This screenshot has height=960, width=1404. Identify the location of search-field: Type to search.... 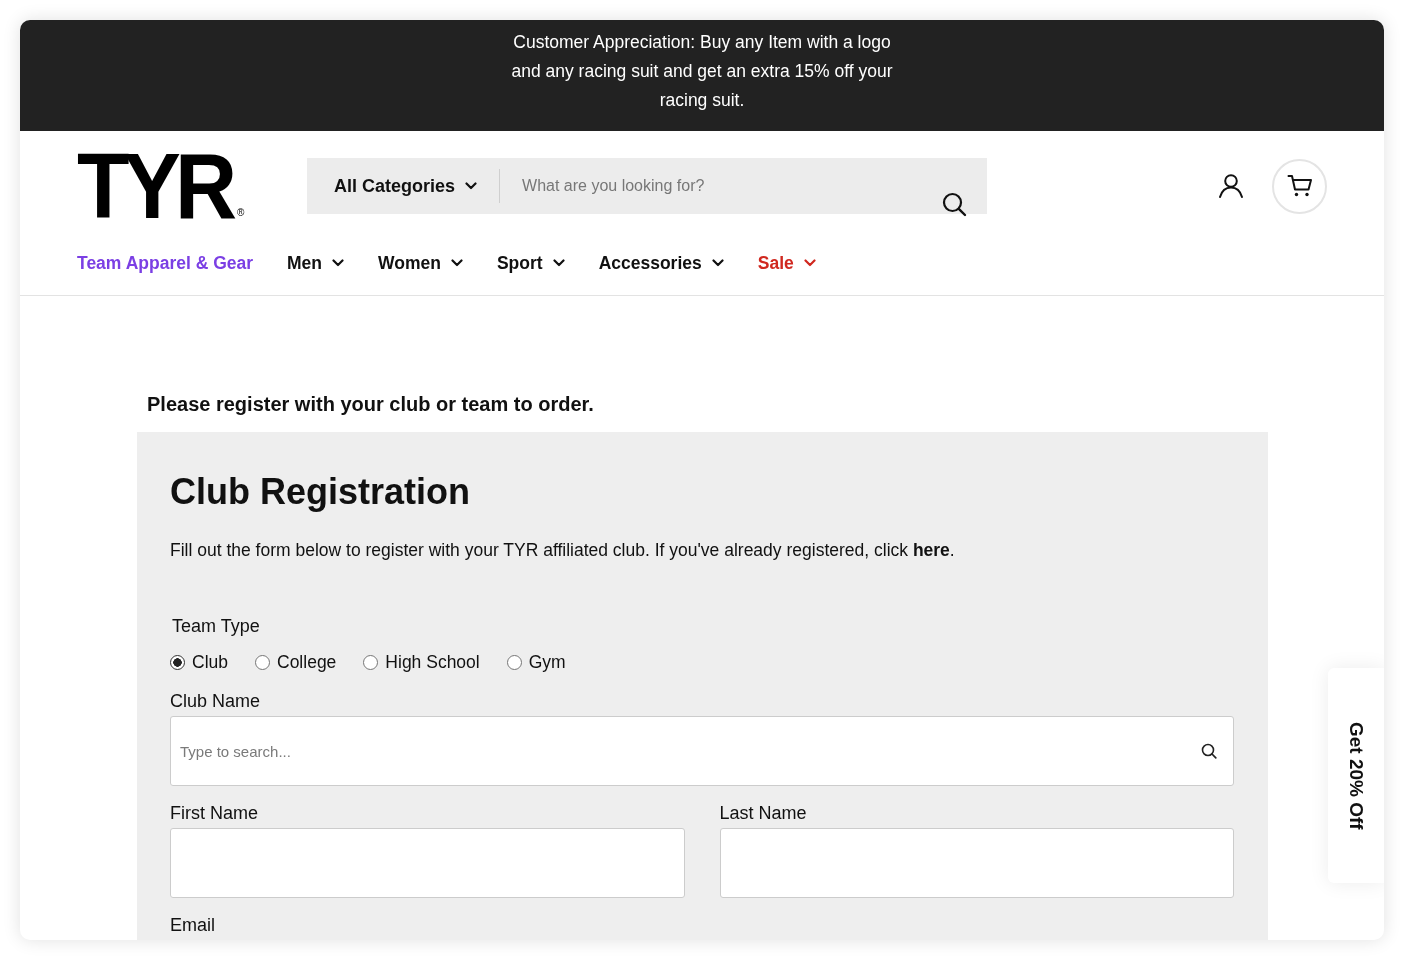
(690, 751).